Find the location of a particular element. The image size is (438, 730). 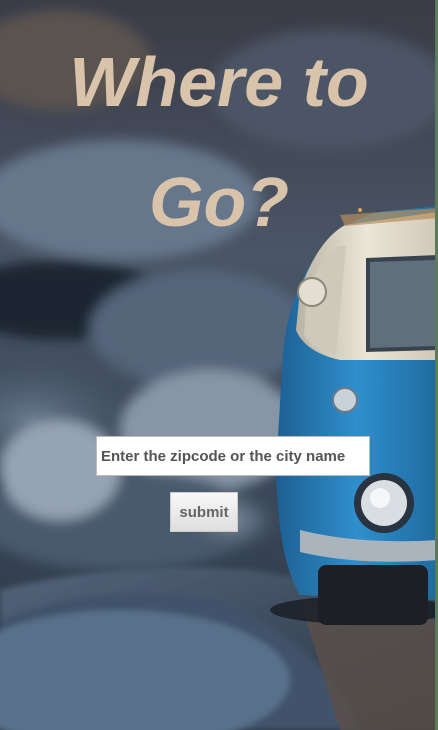

location-search-input is located at coordinates (233, 456).